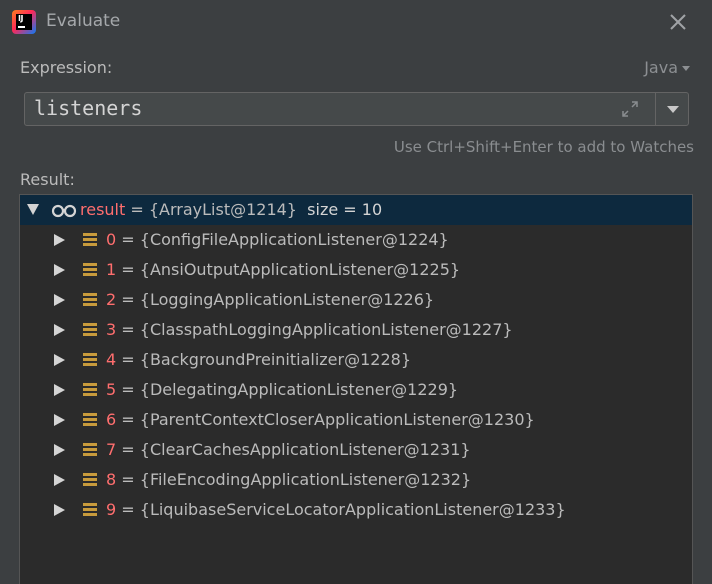 The height and width of the screenshot is (584, 712). Describe the element at coordinates (275, 359) in the screenshot. I see `item-value: {BackgroundPreinitializer@1228}` at that location.